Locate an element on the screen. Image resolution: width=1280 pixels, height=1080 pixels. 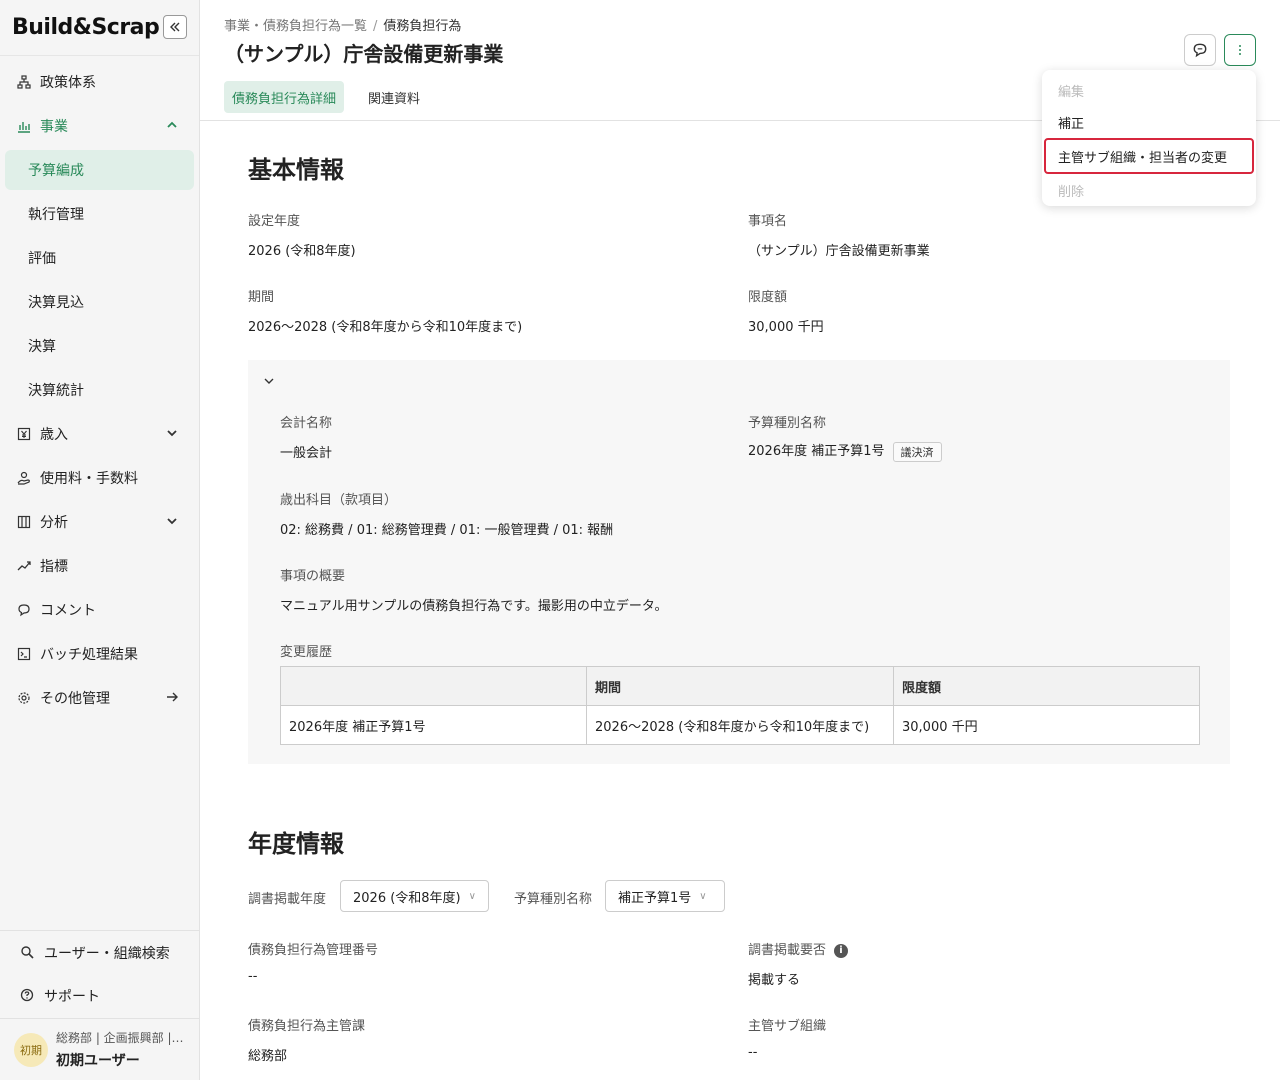
table-header-cell: 期間 is located at coordinates (740, 686).